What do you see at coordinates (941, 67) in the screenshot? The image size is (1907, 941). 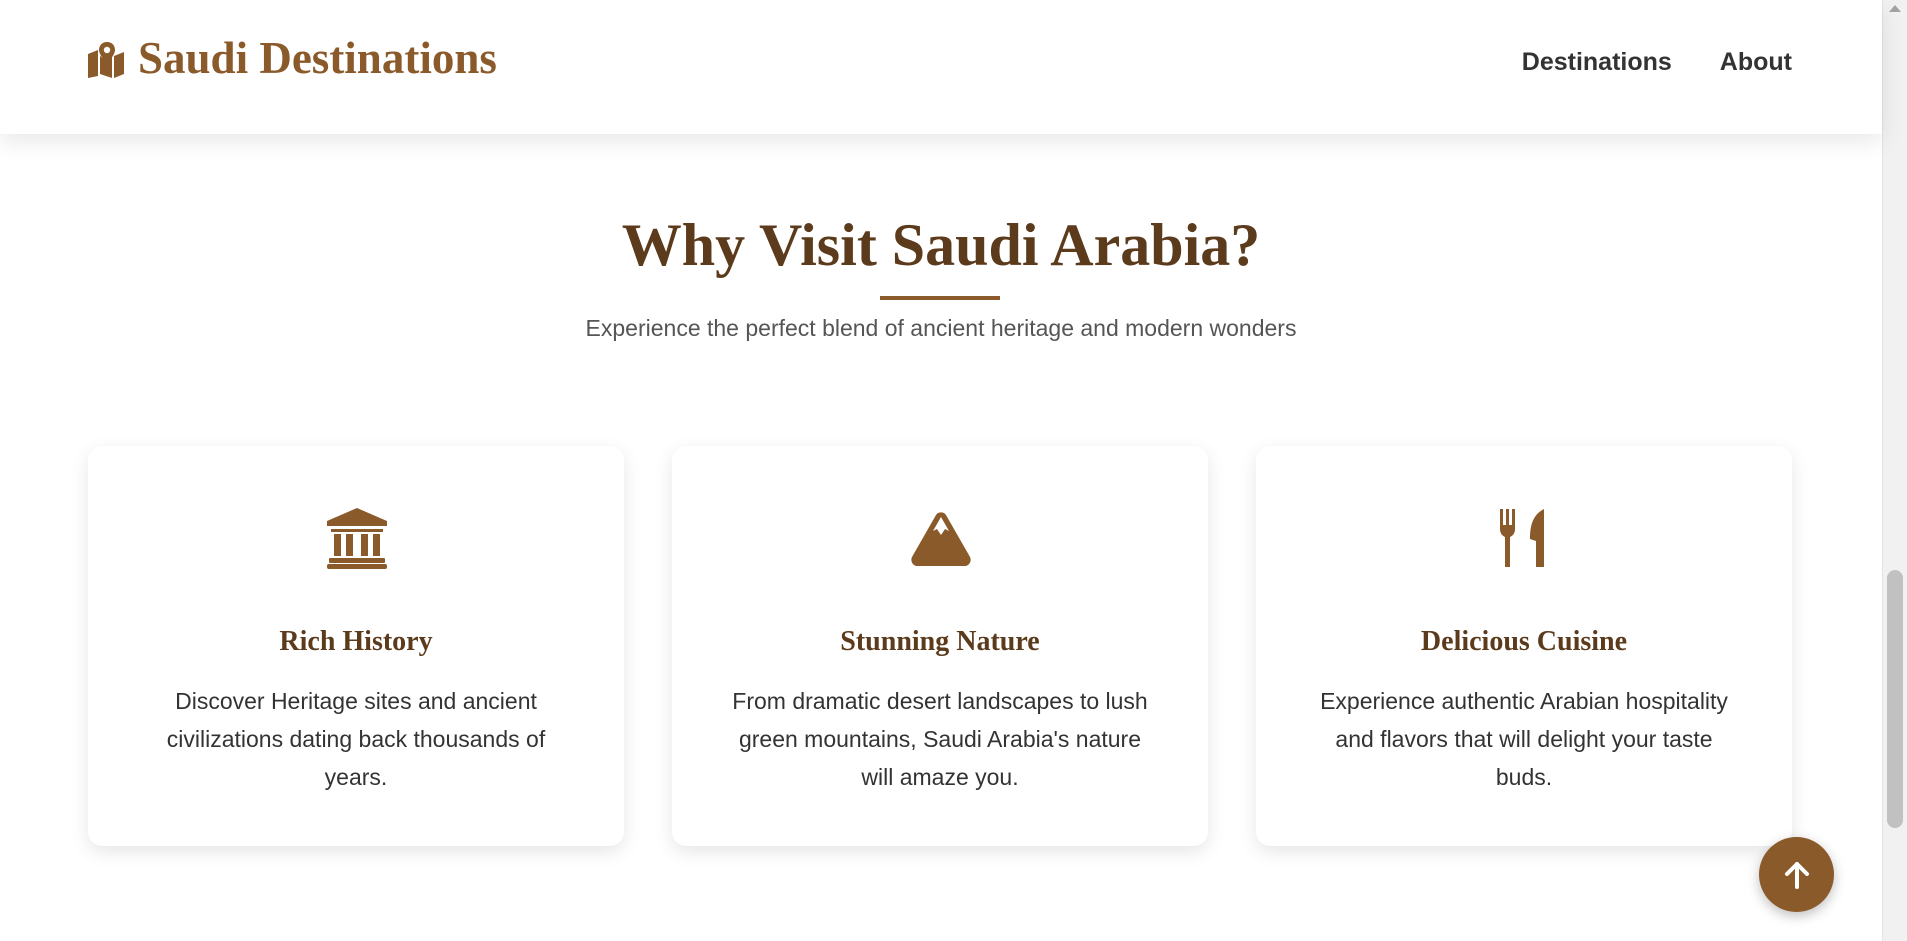 I see `site-header: Saudi Destinations Destinations About` at bounding box center [941, 67].